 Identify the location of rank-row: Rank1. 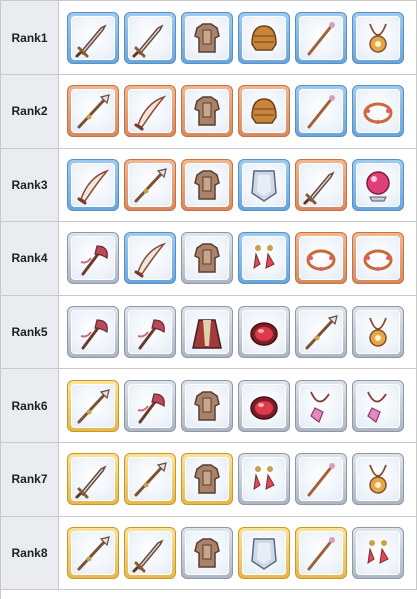
(209, 38).